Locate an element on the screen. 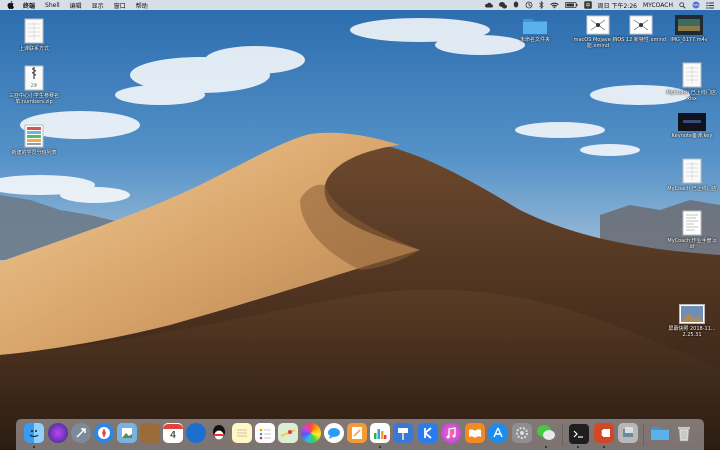  photos-icon is located at coordinates (311, 433).